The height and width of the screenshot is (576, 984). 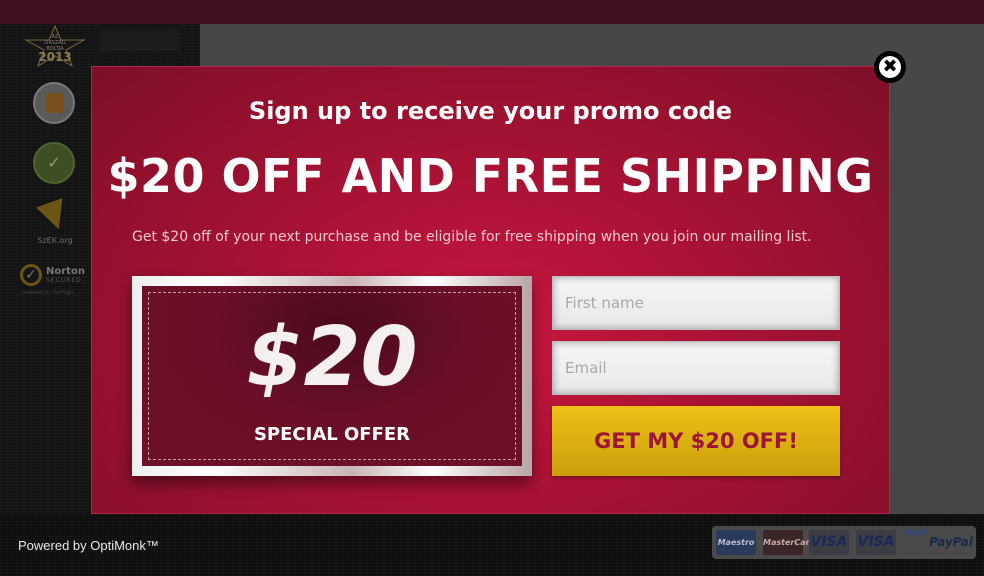 I want to click on payment-methods: Maestro MasterCard VISA VISA PayU PayPal, so click(x=844, y=542).